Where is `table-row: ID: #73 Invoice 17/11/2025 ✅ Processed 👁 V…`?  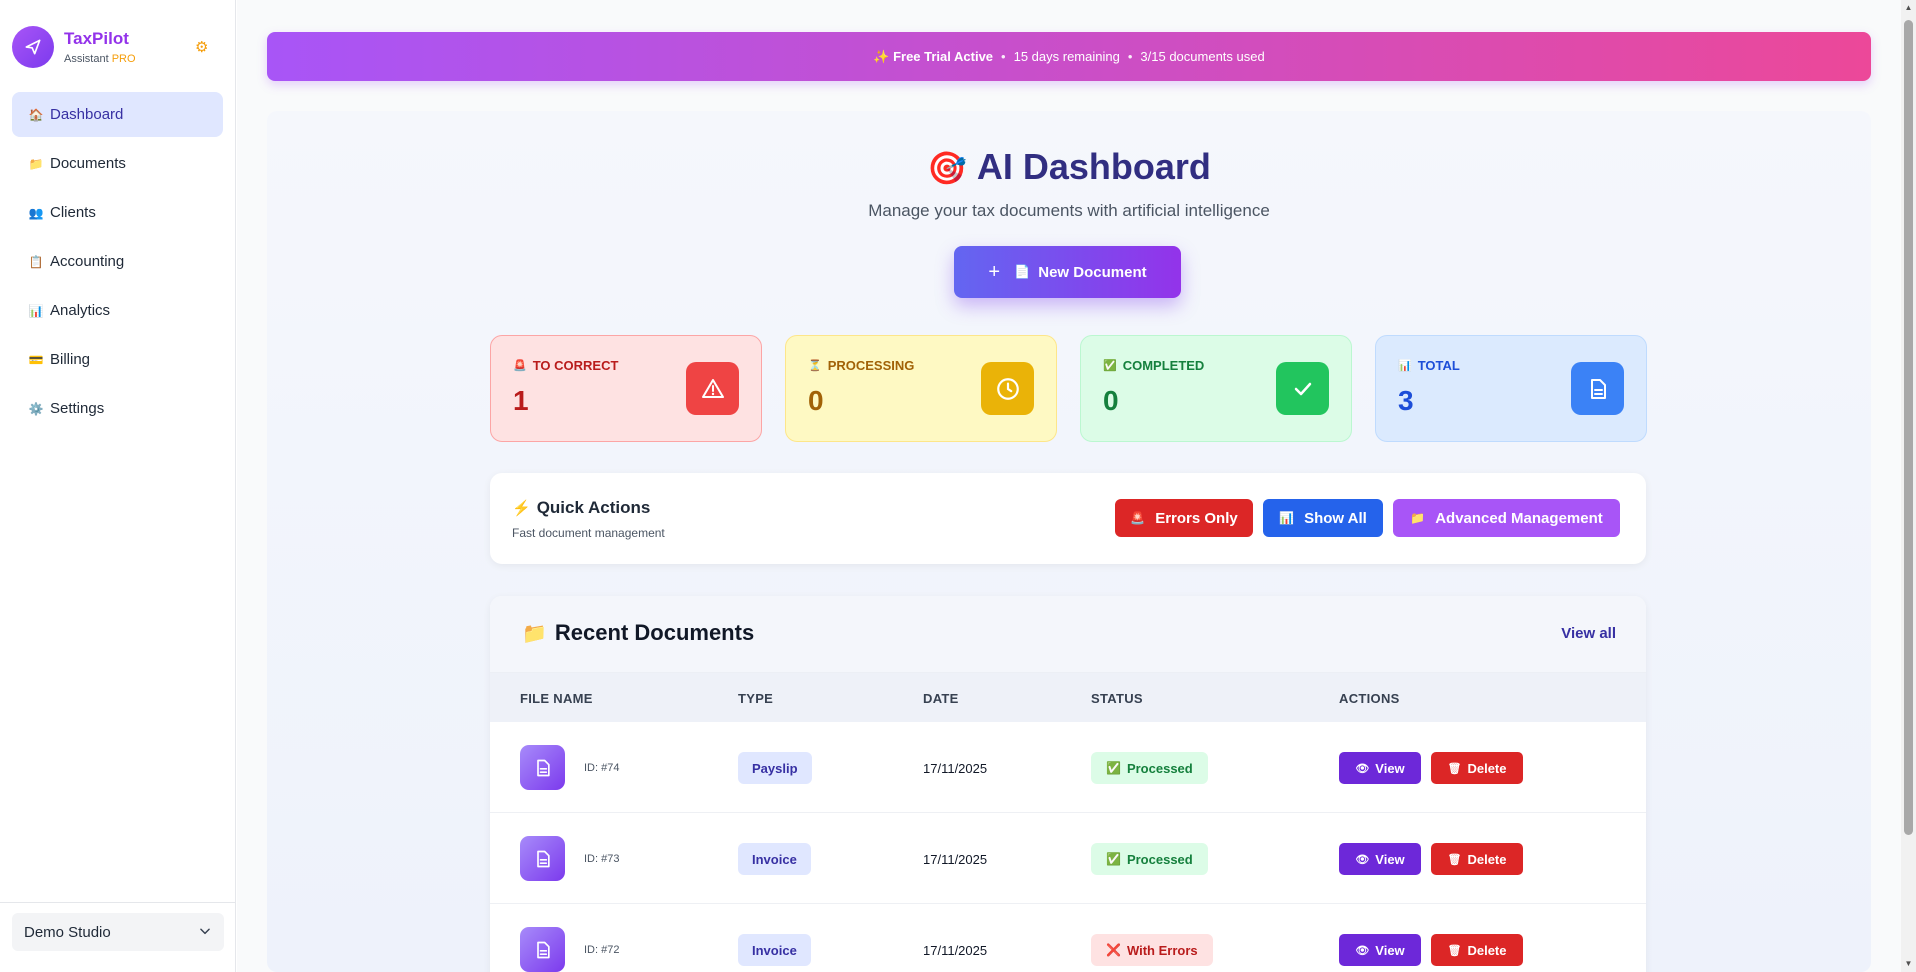 table-row: ID: #73 Invoice 17/11/2025 ✅ Processed 👁 V… is located at coordinates (1068, 858).